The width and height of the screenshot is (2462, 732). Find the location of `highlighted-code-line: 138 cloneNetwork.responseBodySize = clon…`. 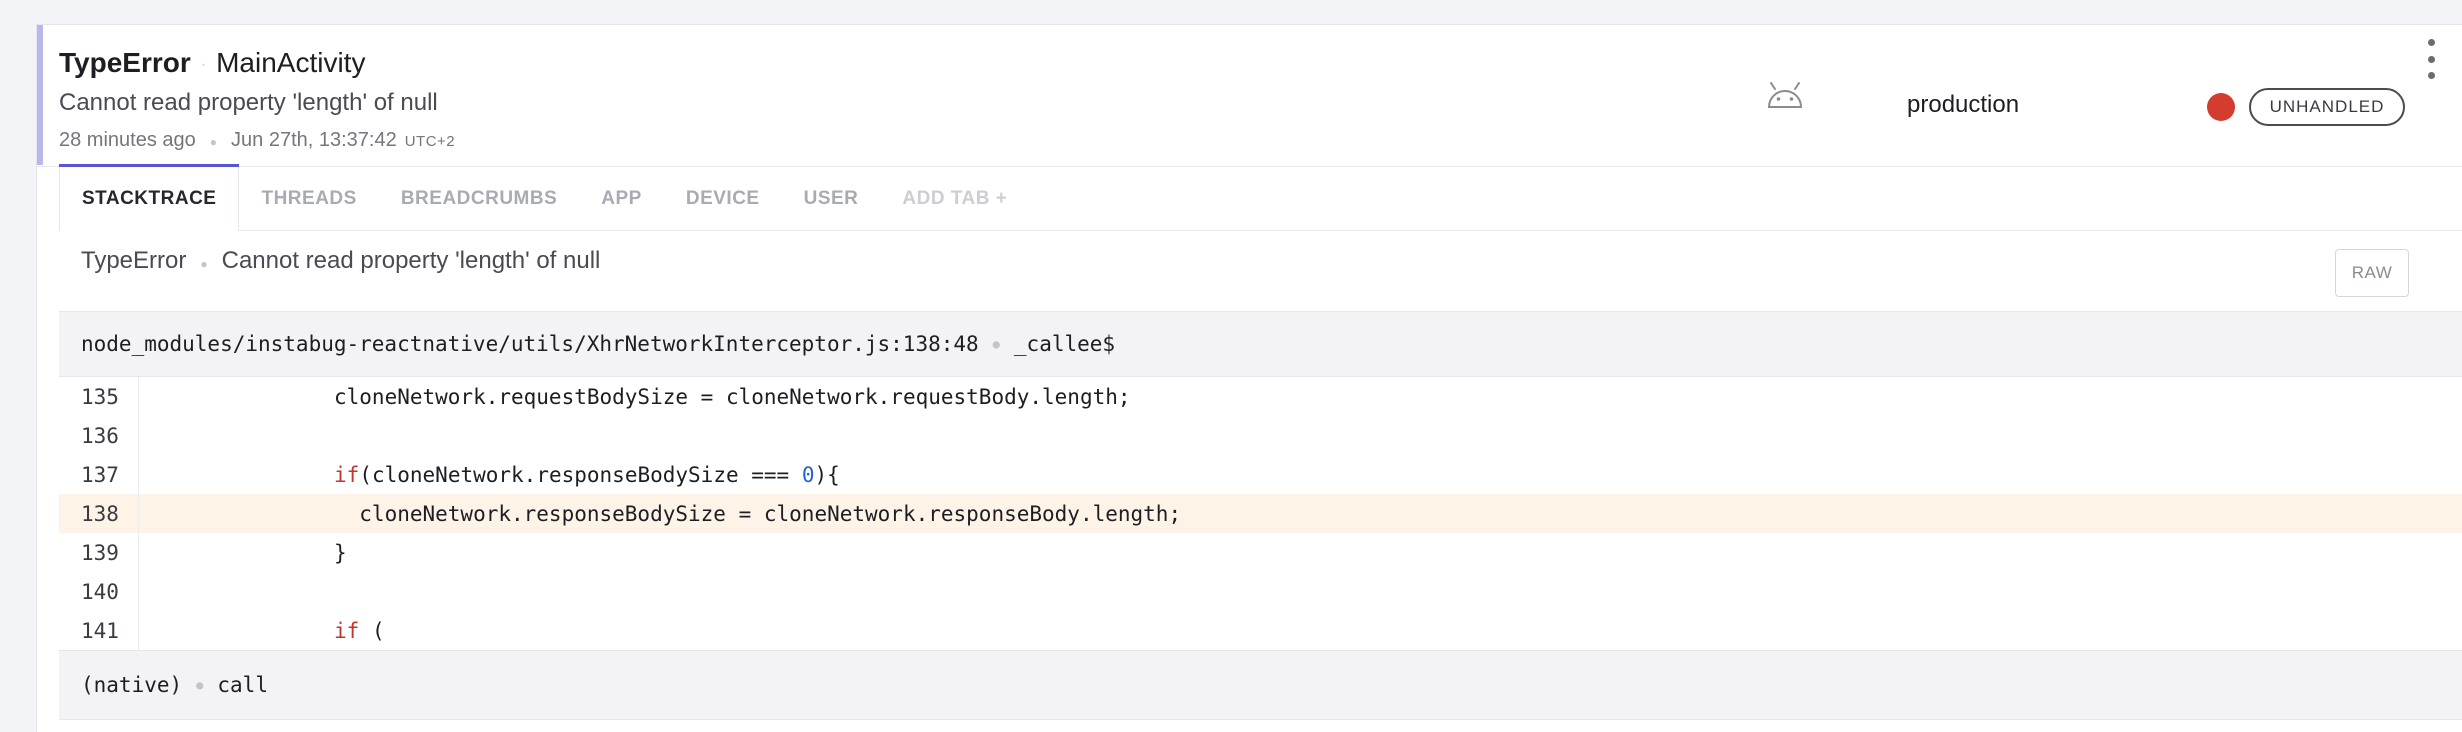

highlighted-code-line: 138 cloneNetwork.responseBodySize = clon… is located at coordinates (1260, 513).